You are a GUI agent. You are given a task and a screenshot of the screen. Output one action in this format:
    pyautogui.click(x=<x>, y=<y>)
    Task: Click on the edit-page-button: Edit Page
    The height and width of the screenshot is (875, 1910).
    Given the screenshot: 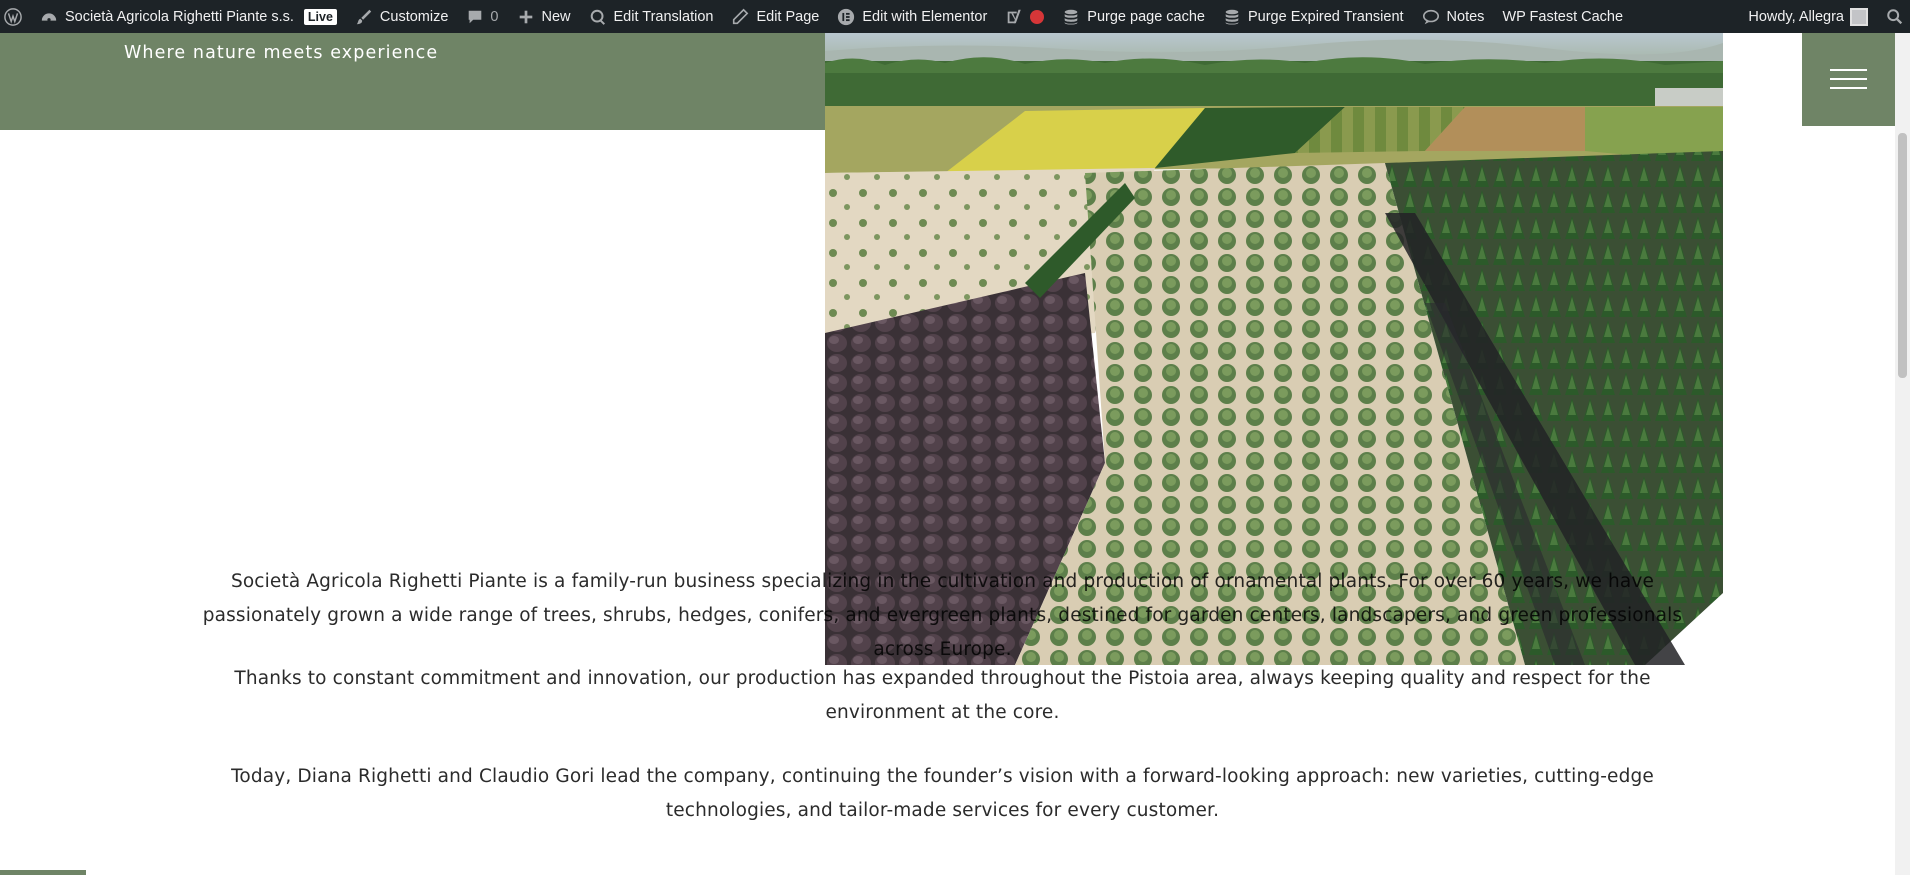 What is the action you would take?
    pyautogui.click(x=775, y=16)
    